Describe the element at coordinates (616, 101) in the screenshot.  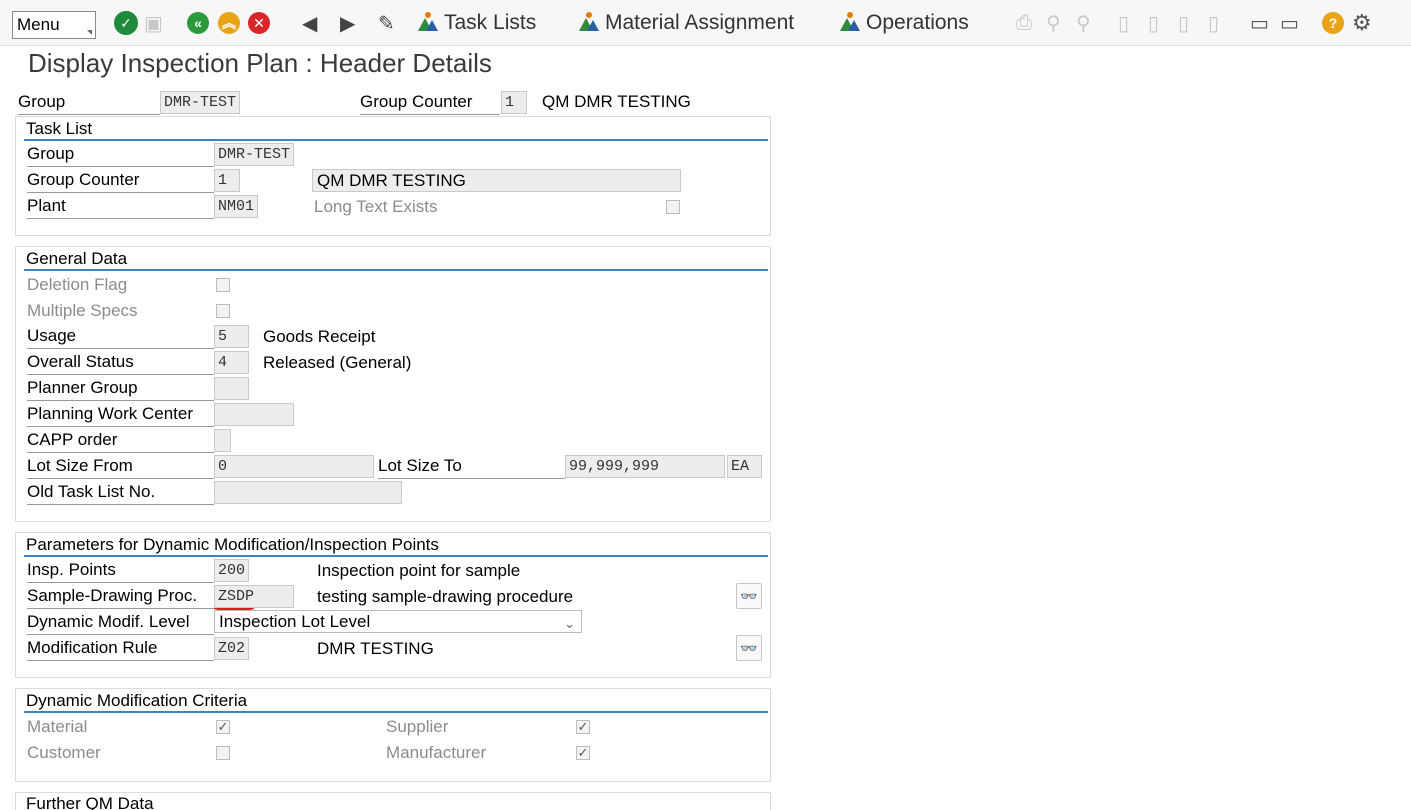
I see `header-description: QM DMR TESTING` at that location.